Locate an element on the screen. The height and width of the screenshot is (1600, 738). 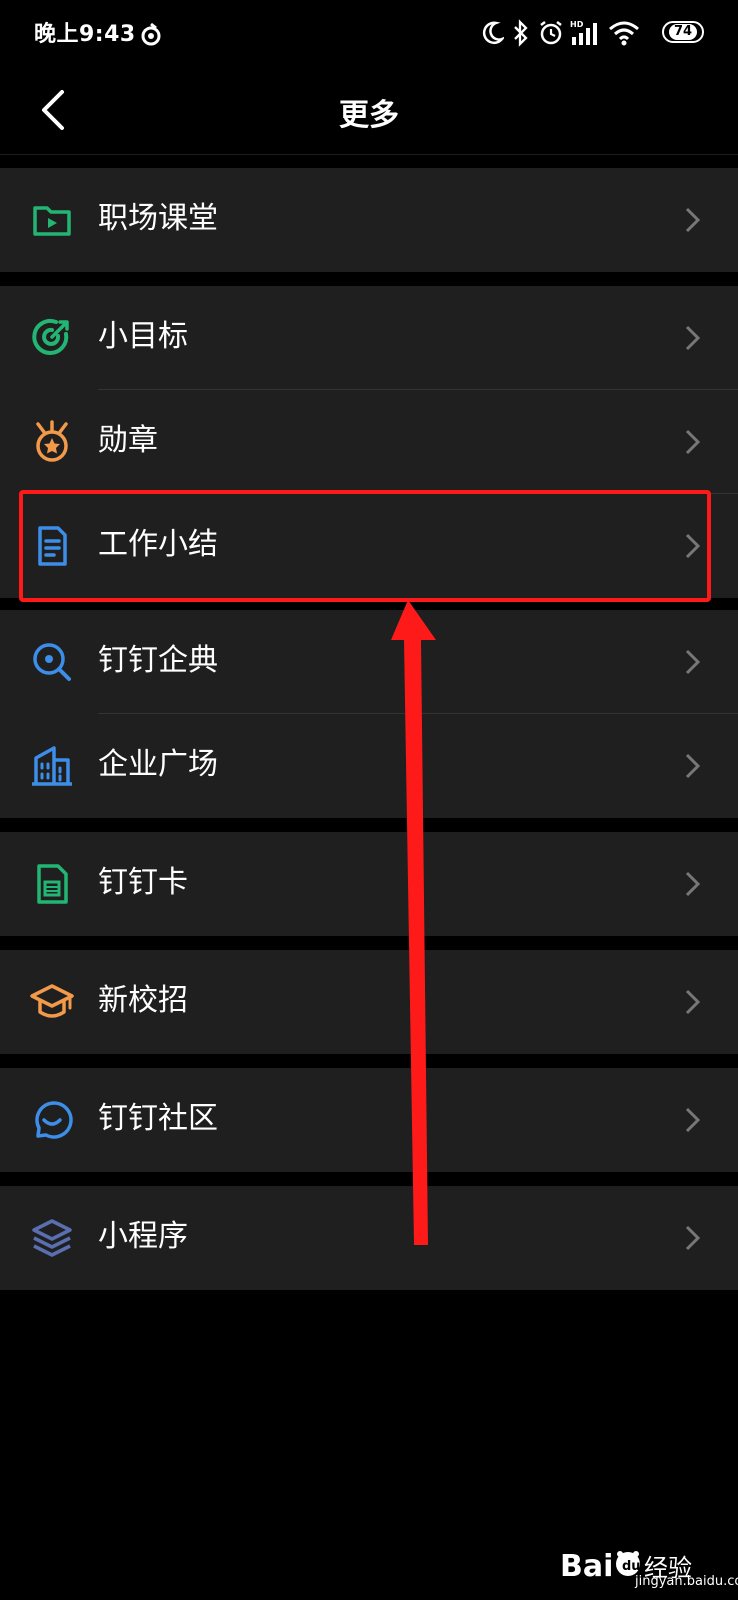
menu-group-3: 钉钉企典 企业广场 is located at coordinates (369, 714).